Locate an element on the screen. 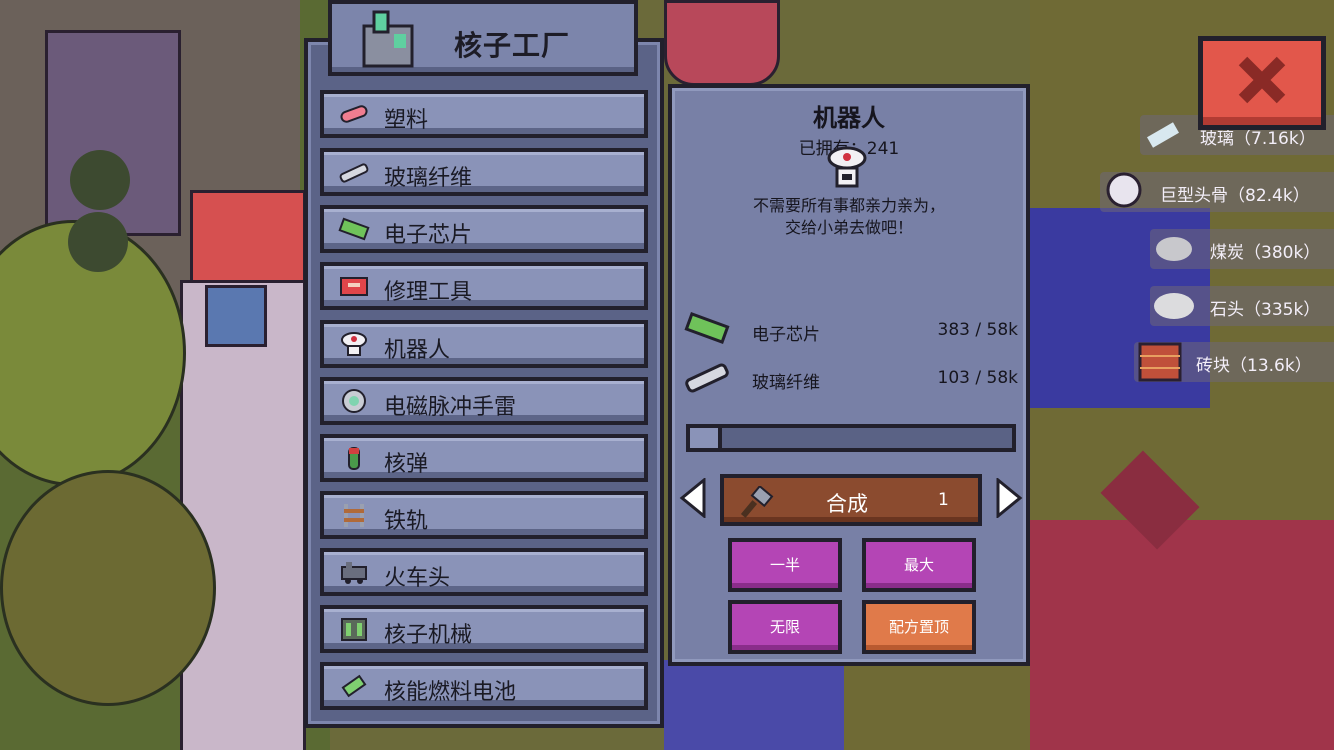  recipe-title: 机器人 is located at coordinates (849, 118).